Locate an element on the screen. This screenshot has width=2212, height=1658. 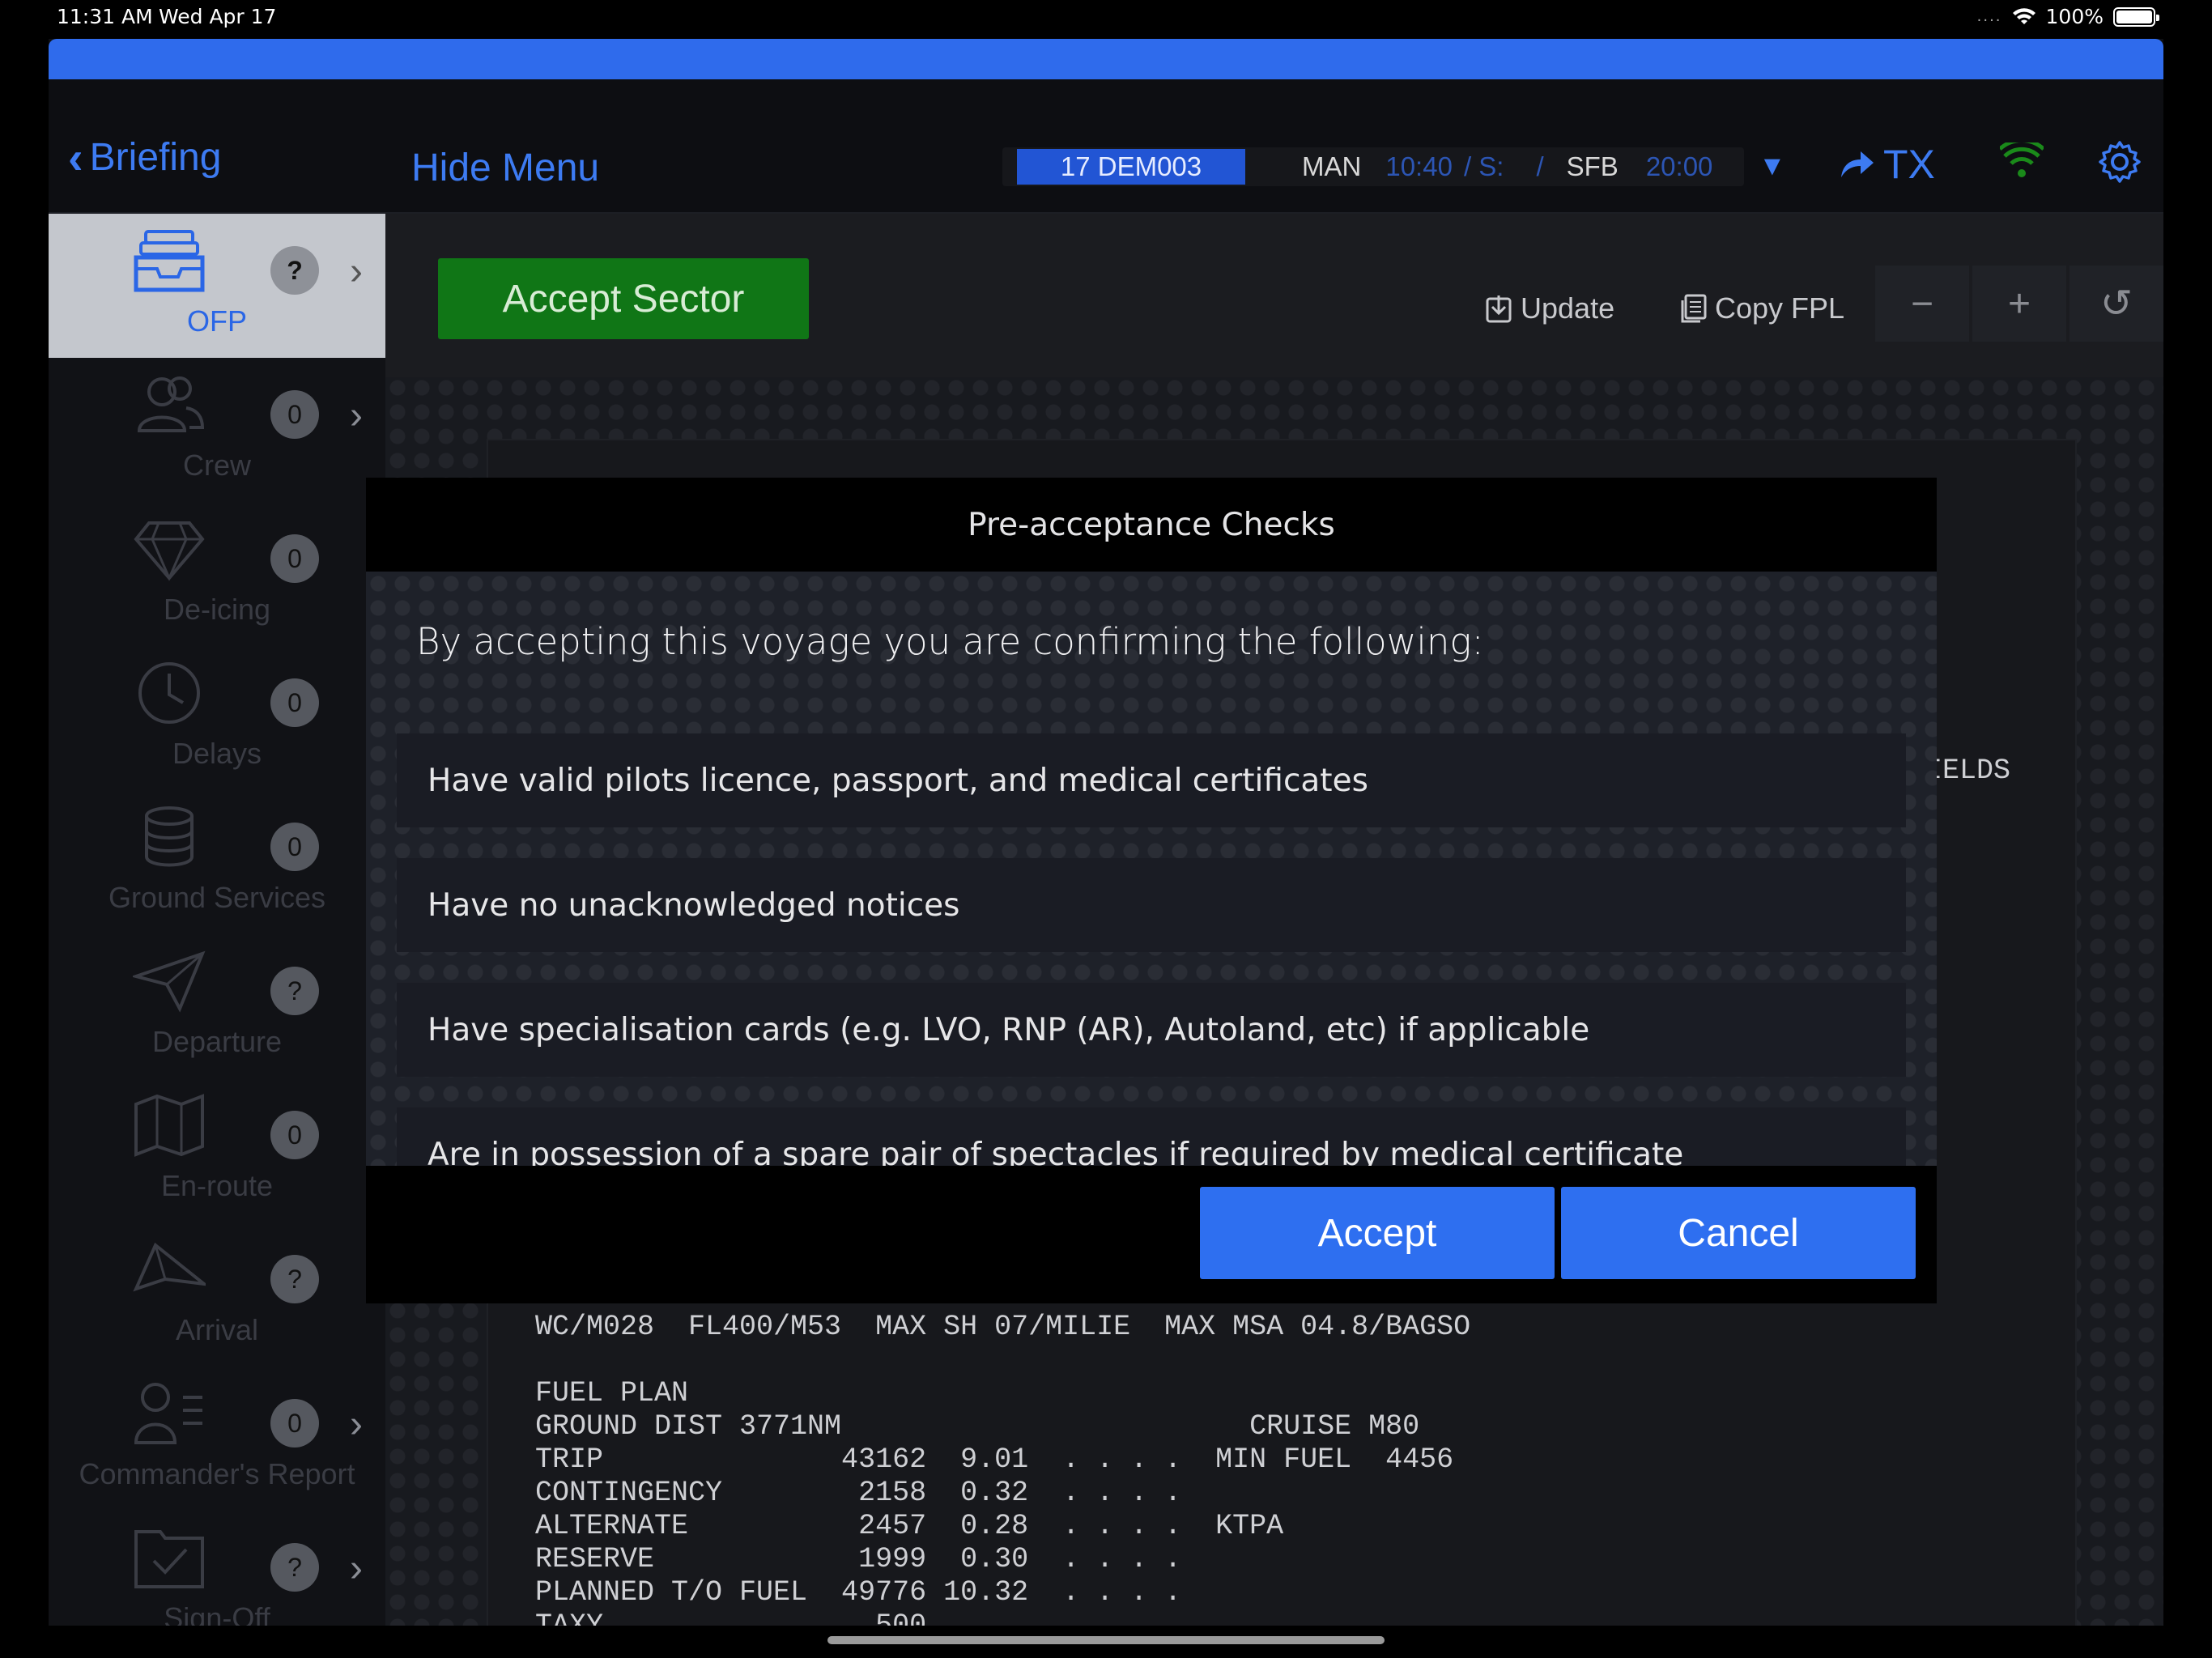
sidebar-item-crew: 0 › Crew is located at coordinates (217, 430).